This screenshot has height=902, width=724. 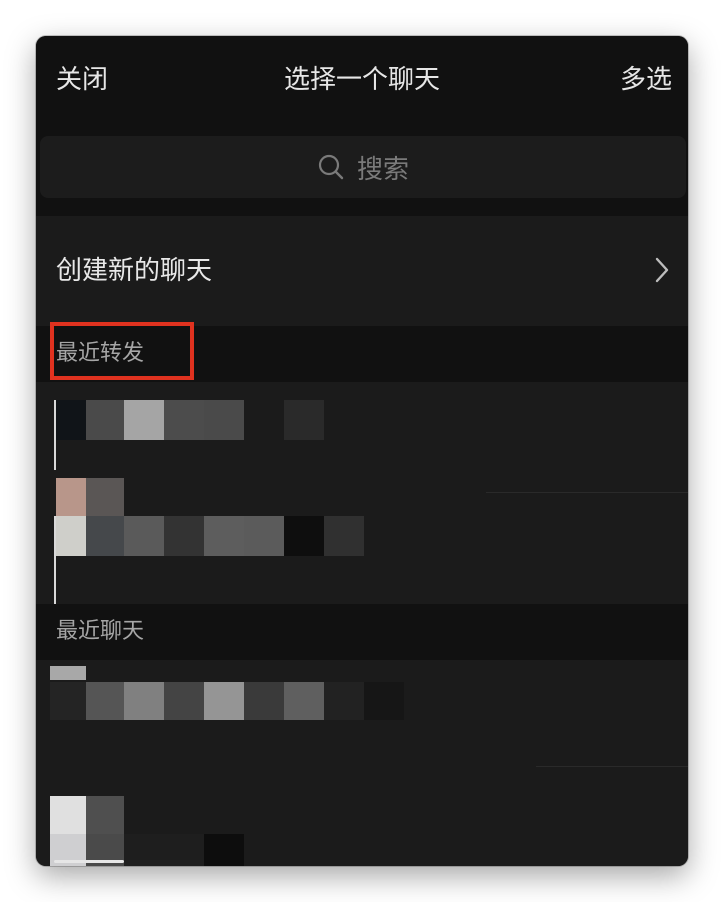 What do you see at coordinates (662, 270) in the screenshot?
I see `chevron-right-icon` at bounding box center [662, 270].